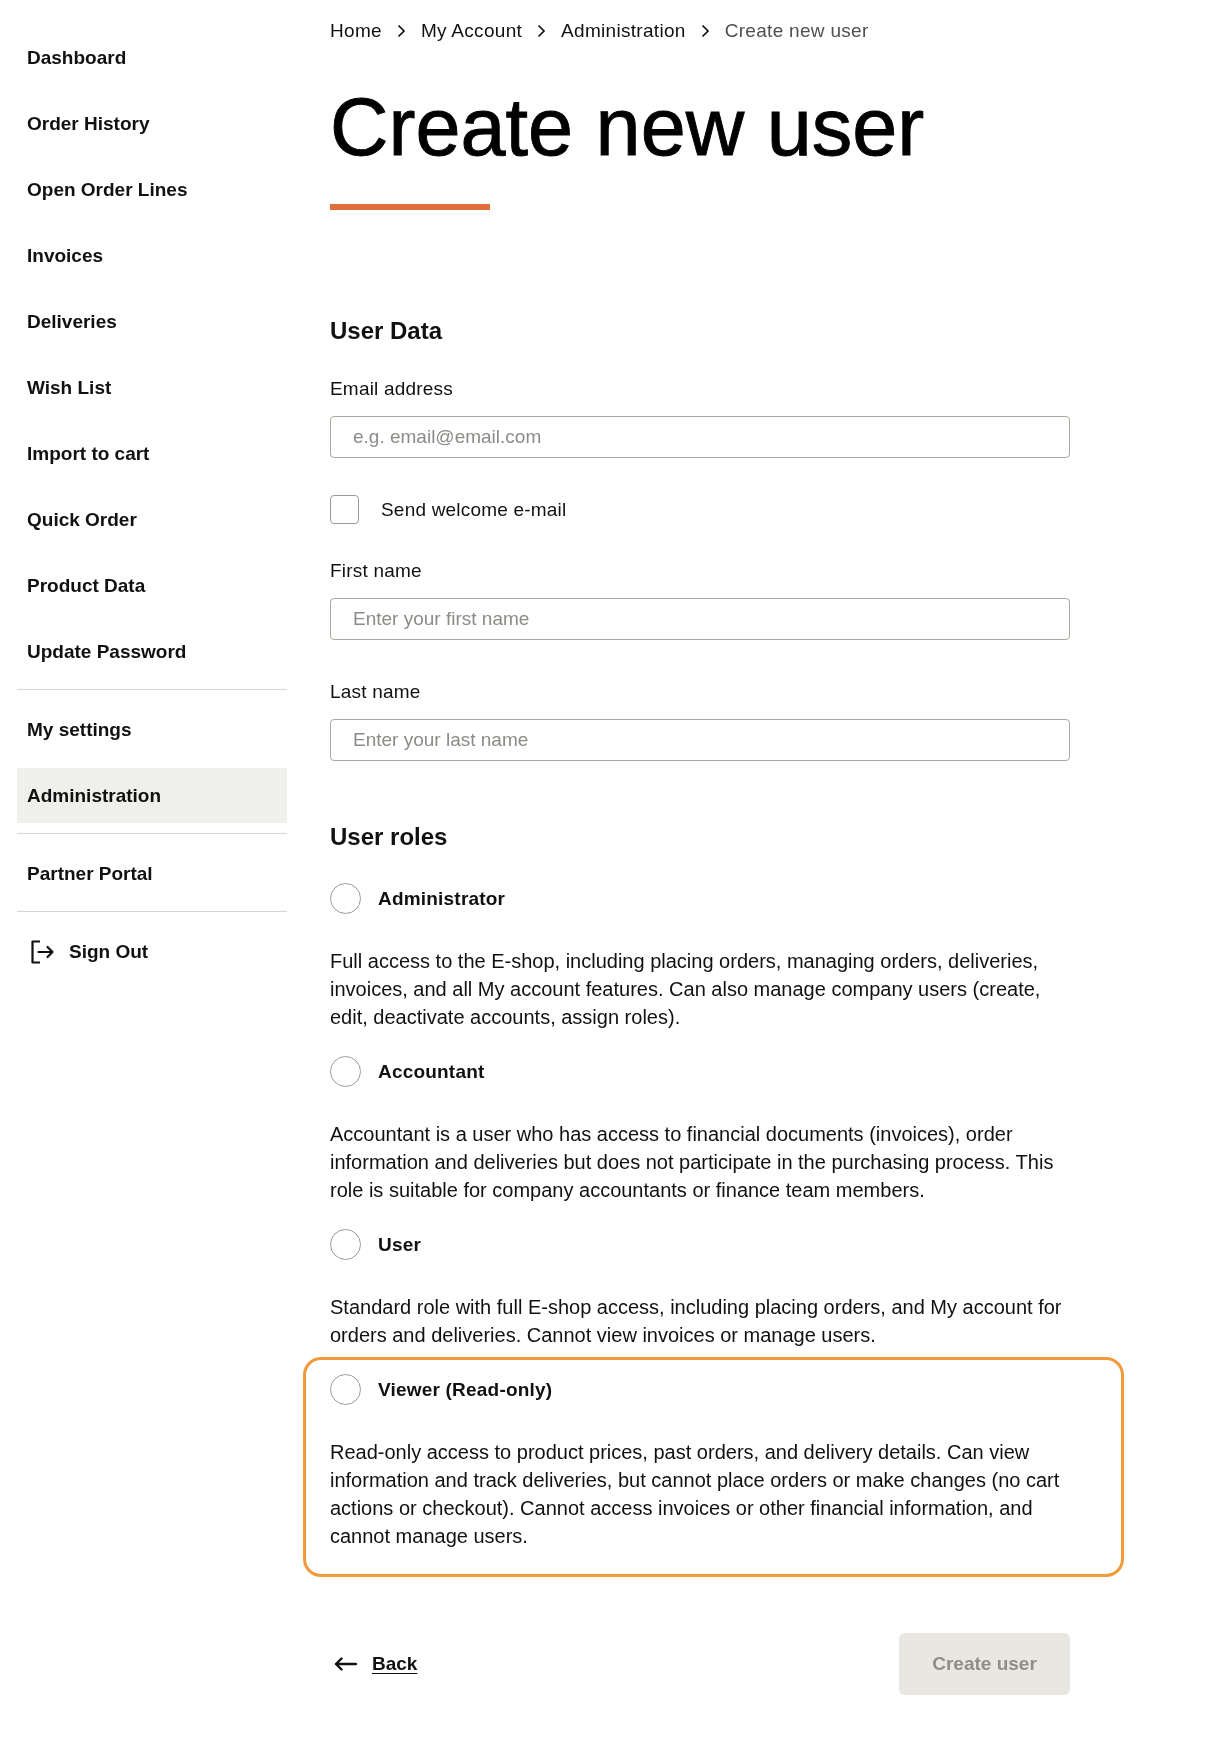 Image resolution: width=1212 pixels, height=1746 pixels. I want to click on page-title: Create new user, so click(627, 127).